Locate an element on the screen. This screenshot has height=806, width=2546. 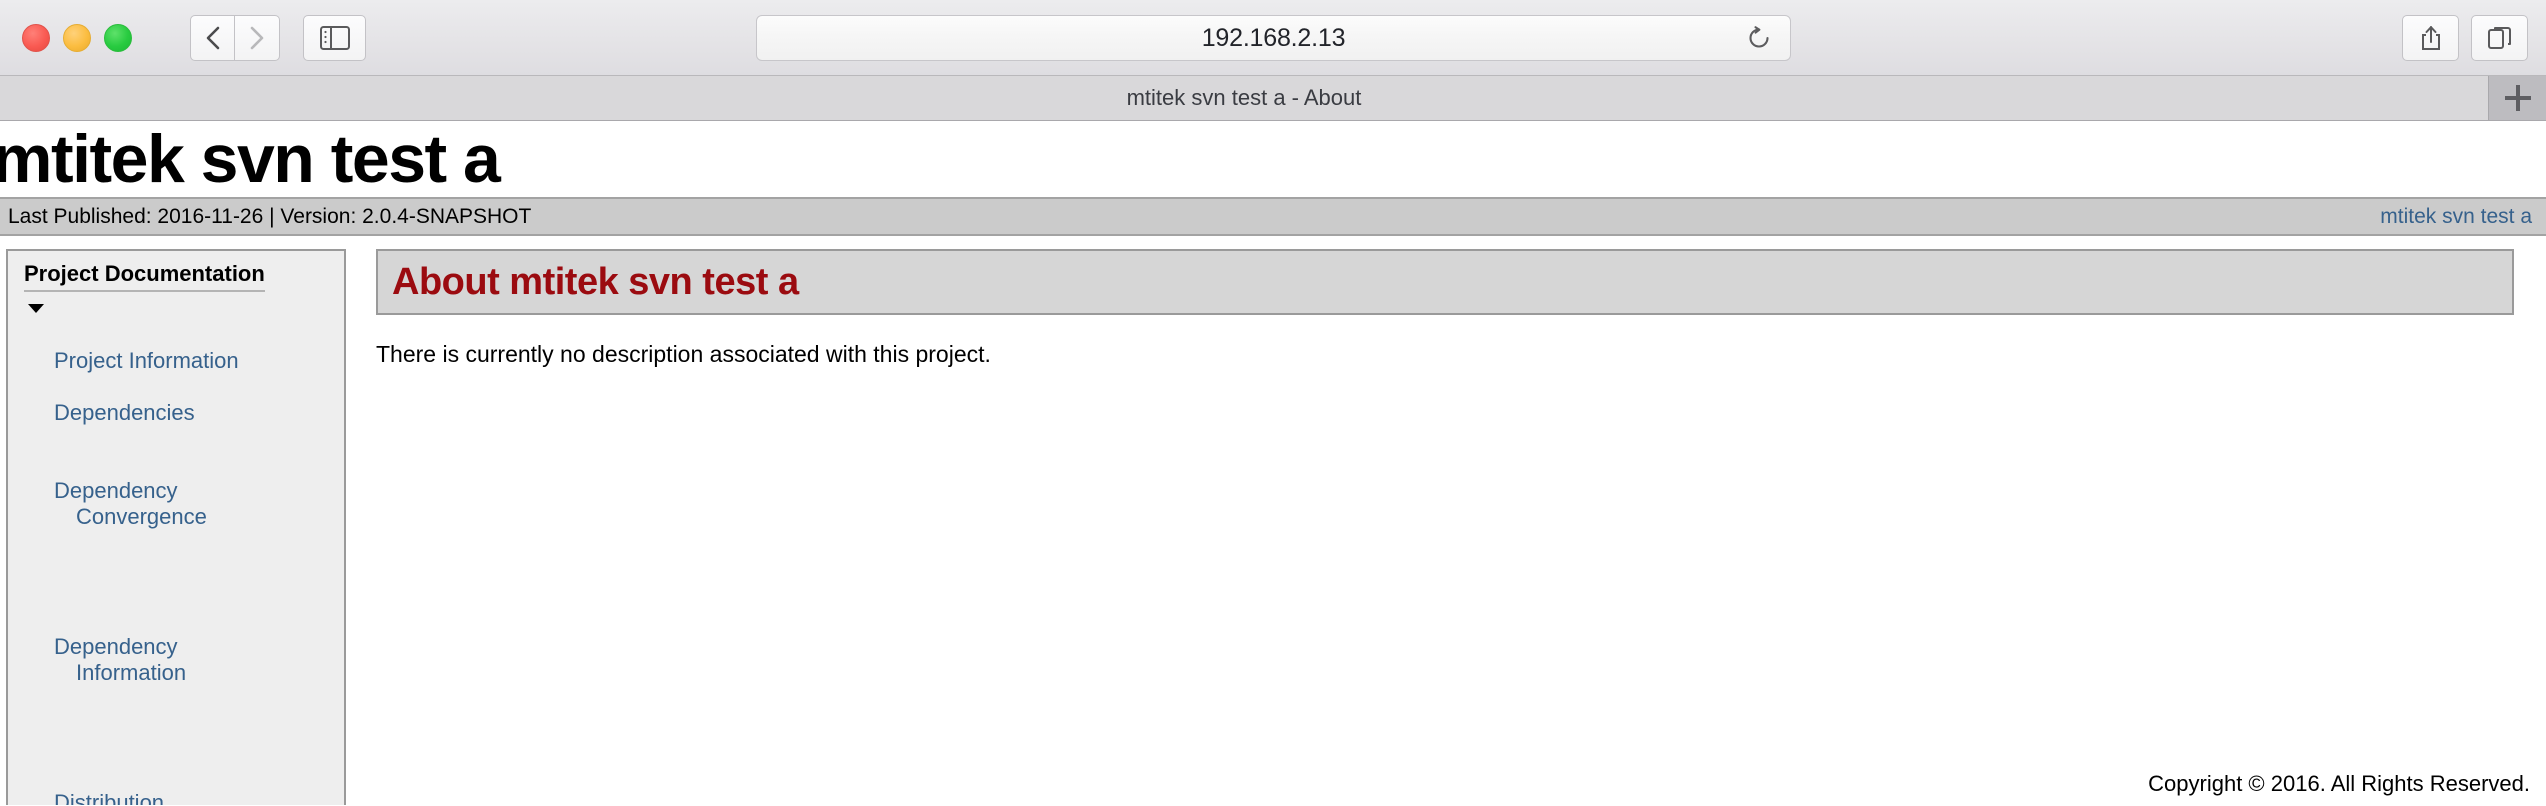
back-button is located at coordinates (212, 37).